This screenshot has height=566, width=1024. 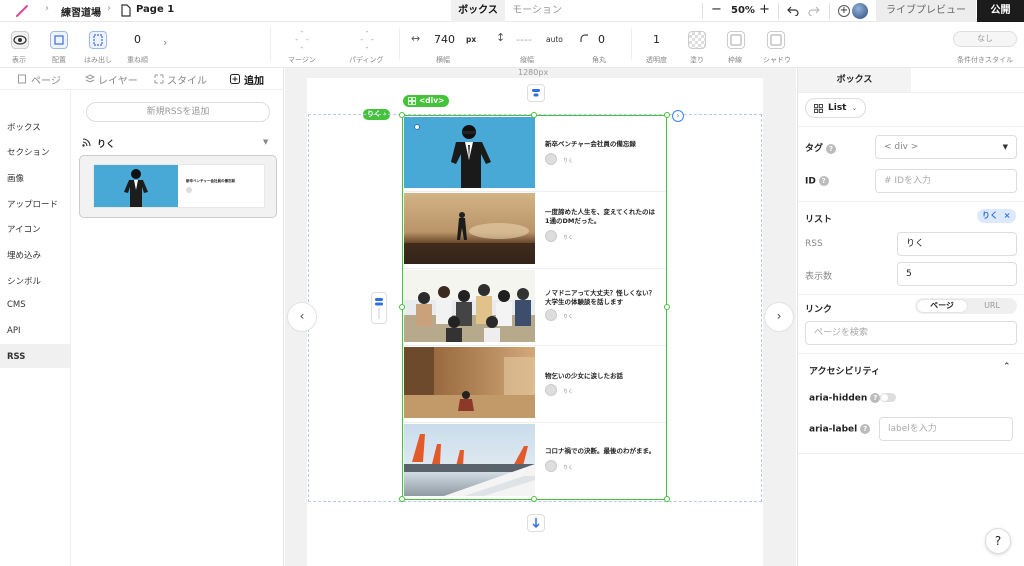 What do you see at coordinates (444, 39) in the screenshot?
I see `width-value: 740` at bounding box center [444, 39].